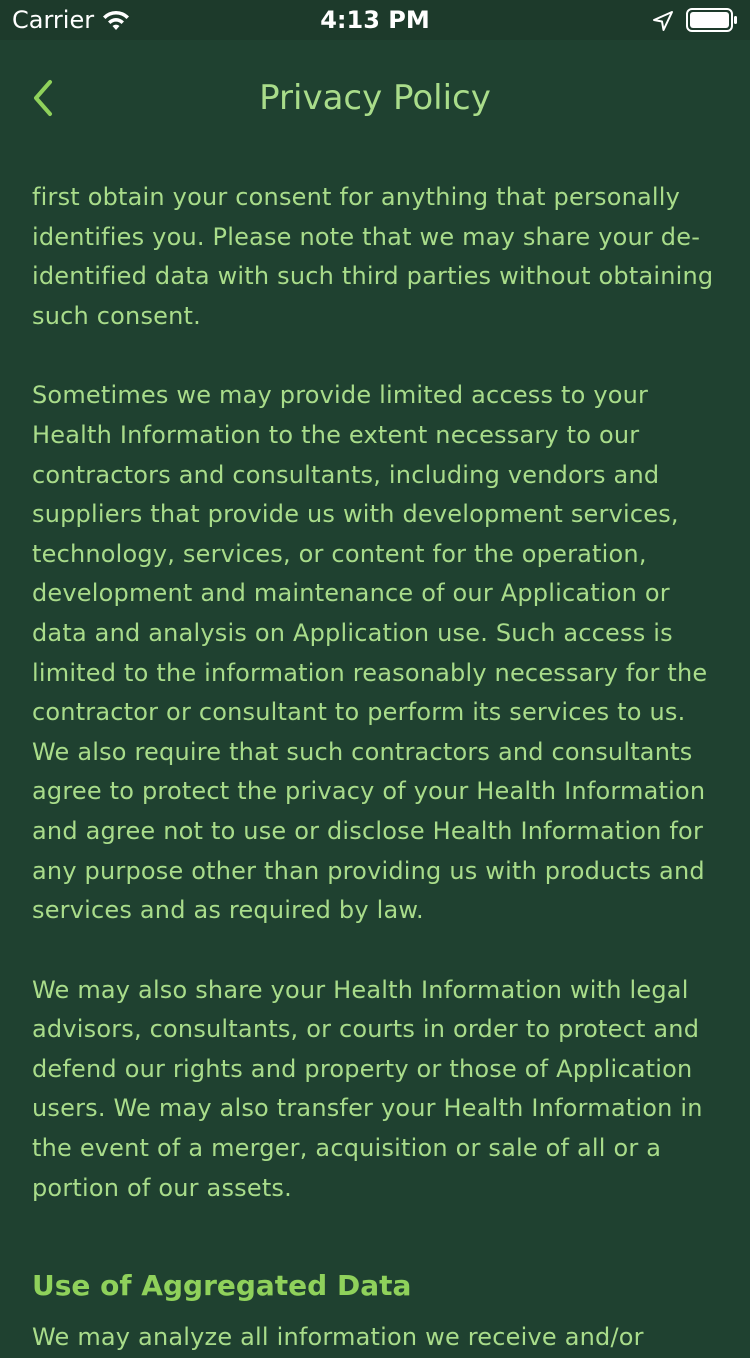 This screenshot has height=1358, width=750. I want to click on status-bar: Carrier 4:13 PM, so click(375, 20).